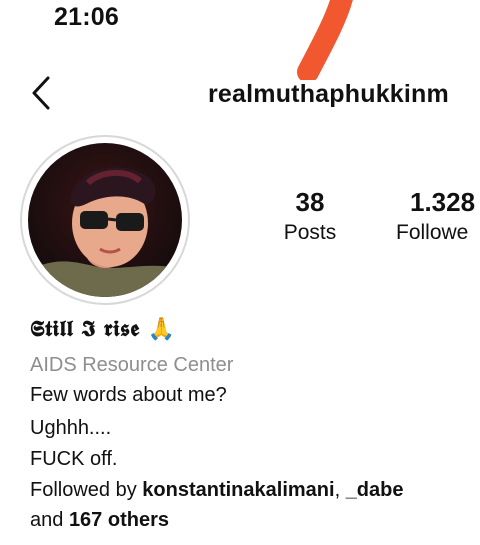 The width and height of the screenshot is (480, 545). What do you see at coordinates (432, 233) in the screenshot?
I see `followers-label: Followe` at bounding box center [432, 233].